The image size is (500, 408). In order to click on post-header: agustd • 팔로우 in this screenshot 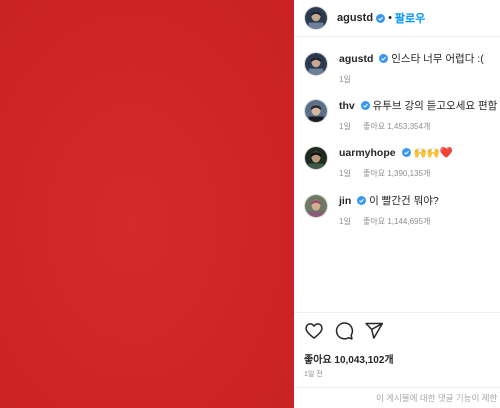, I will do `click(397, 18)`.